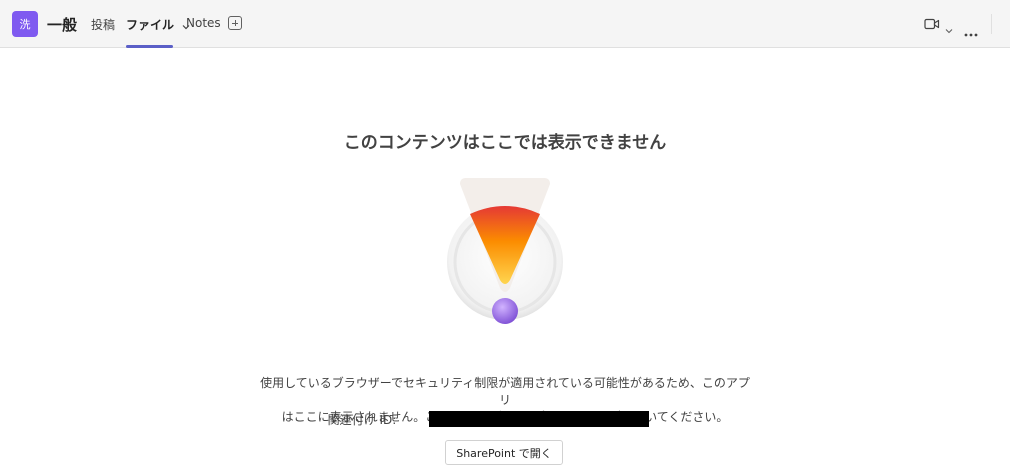 This screenshot has width=1010, height=476. I want to click on add-tab-icon, so click(235, 23).